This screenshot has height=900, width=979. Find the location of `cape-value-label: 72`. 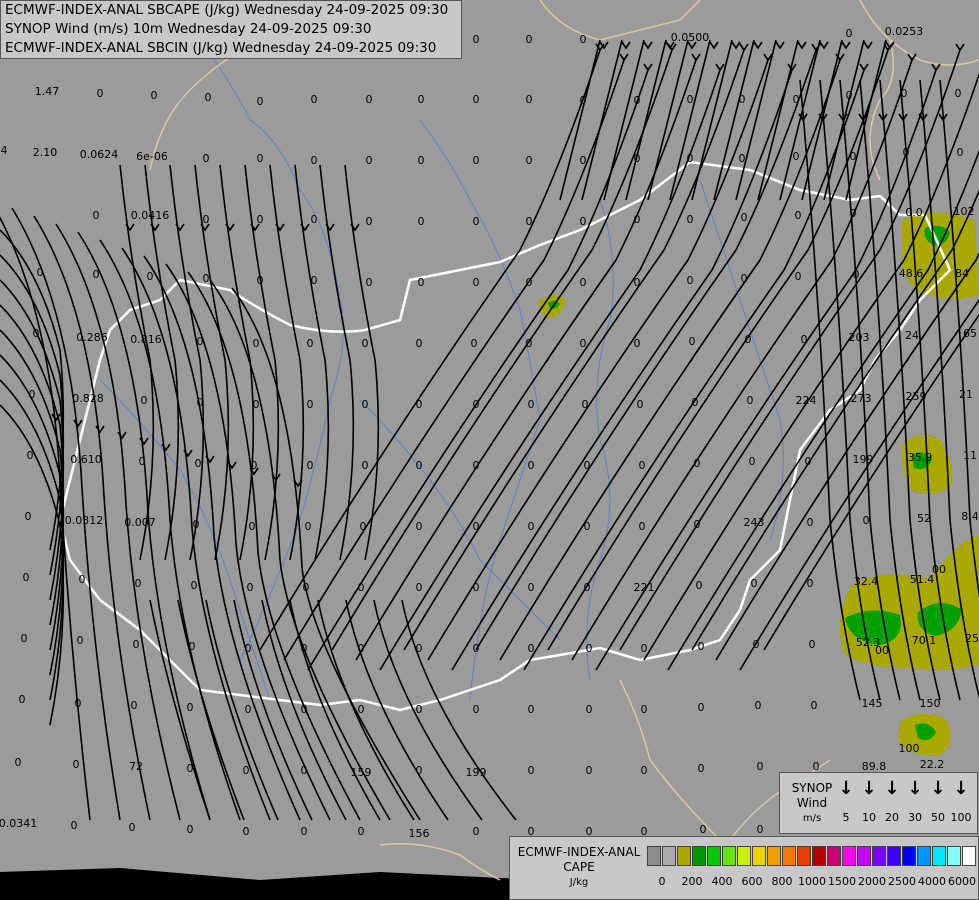

cape-value-label: 72 is located at coordinates (136, 766).